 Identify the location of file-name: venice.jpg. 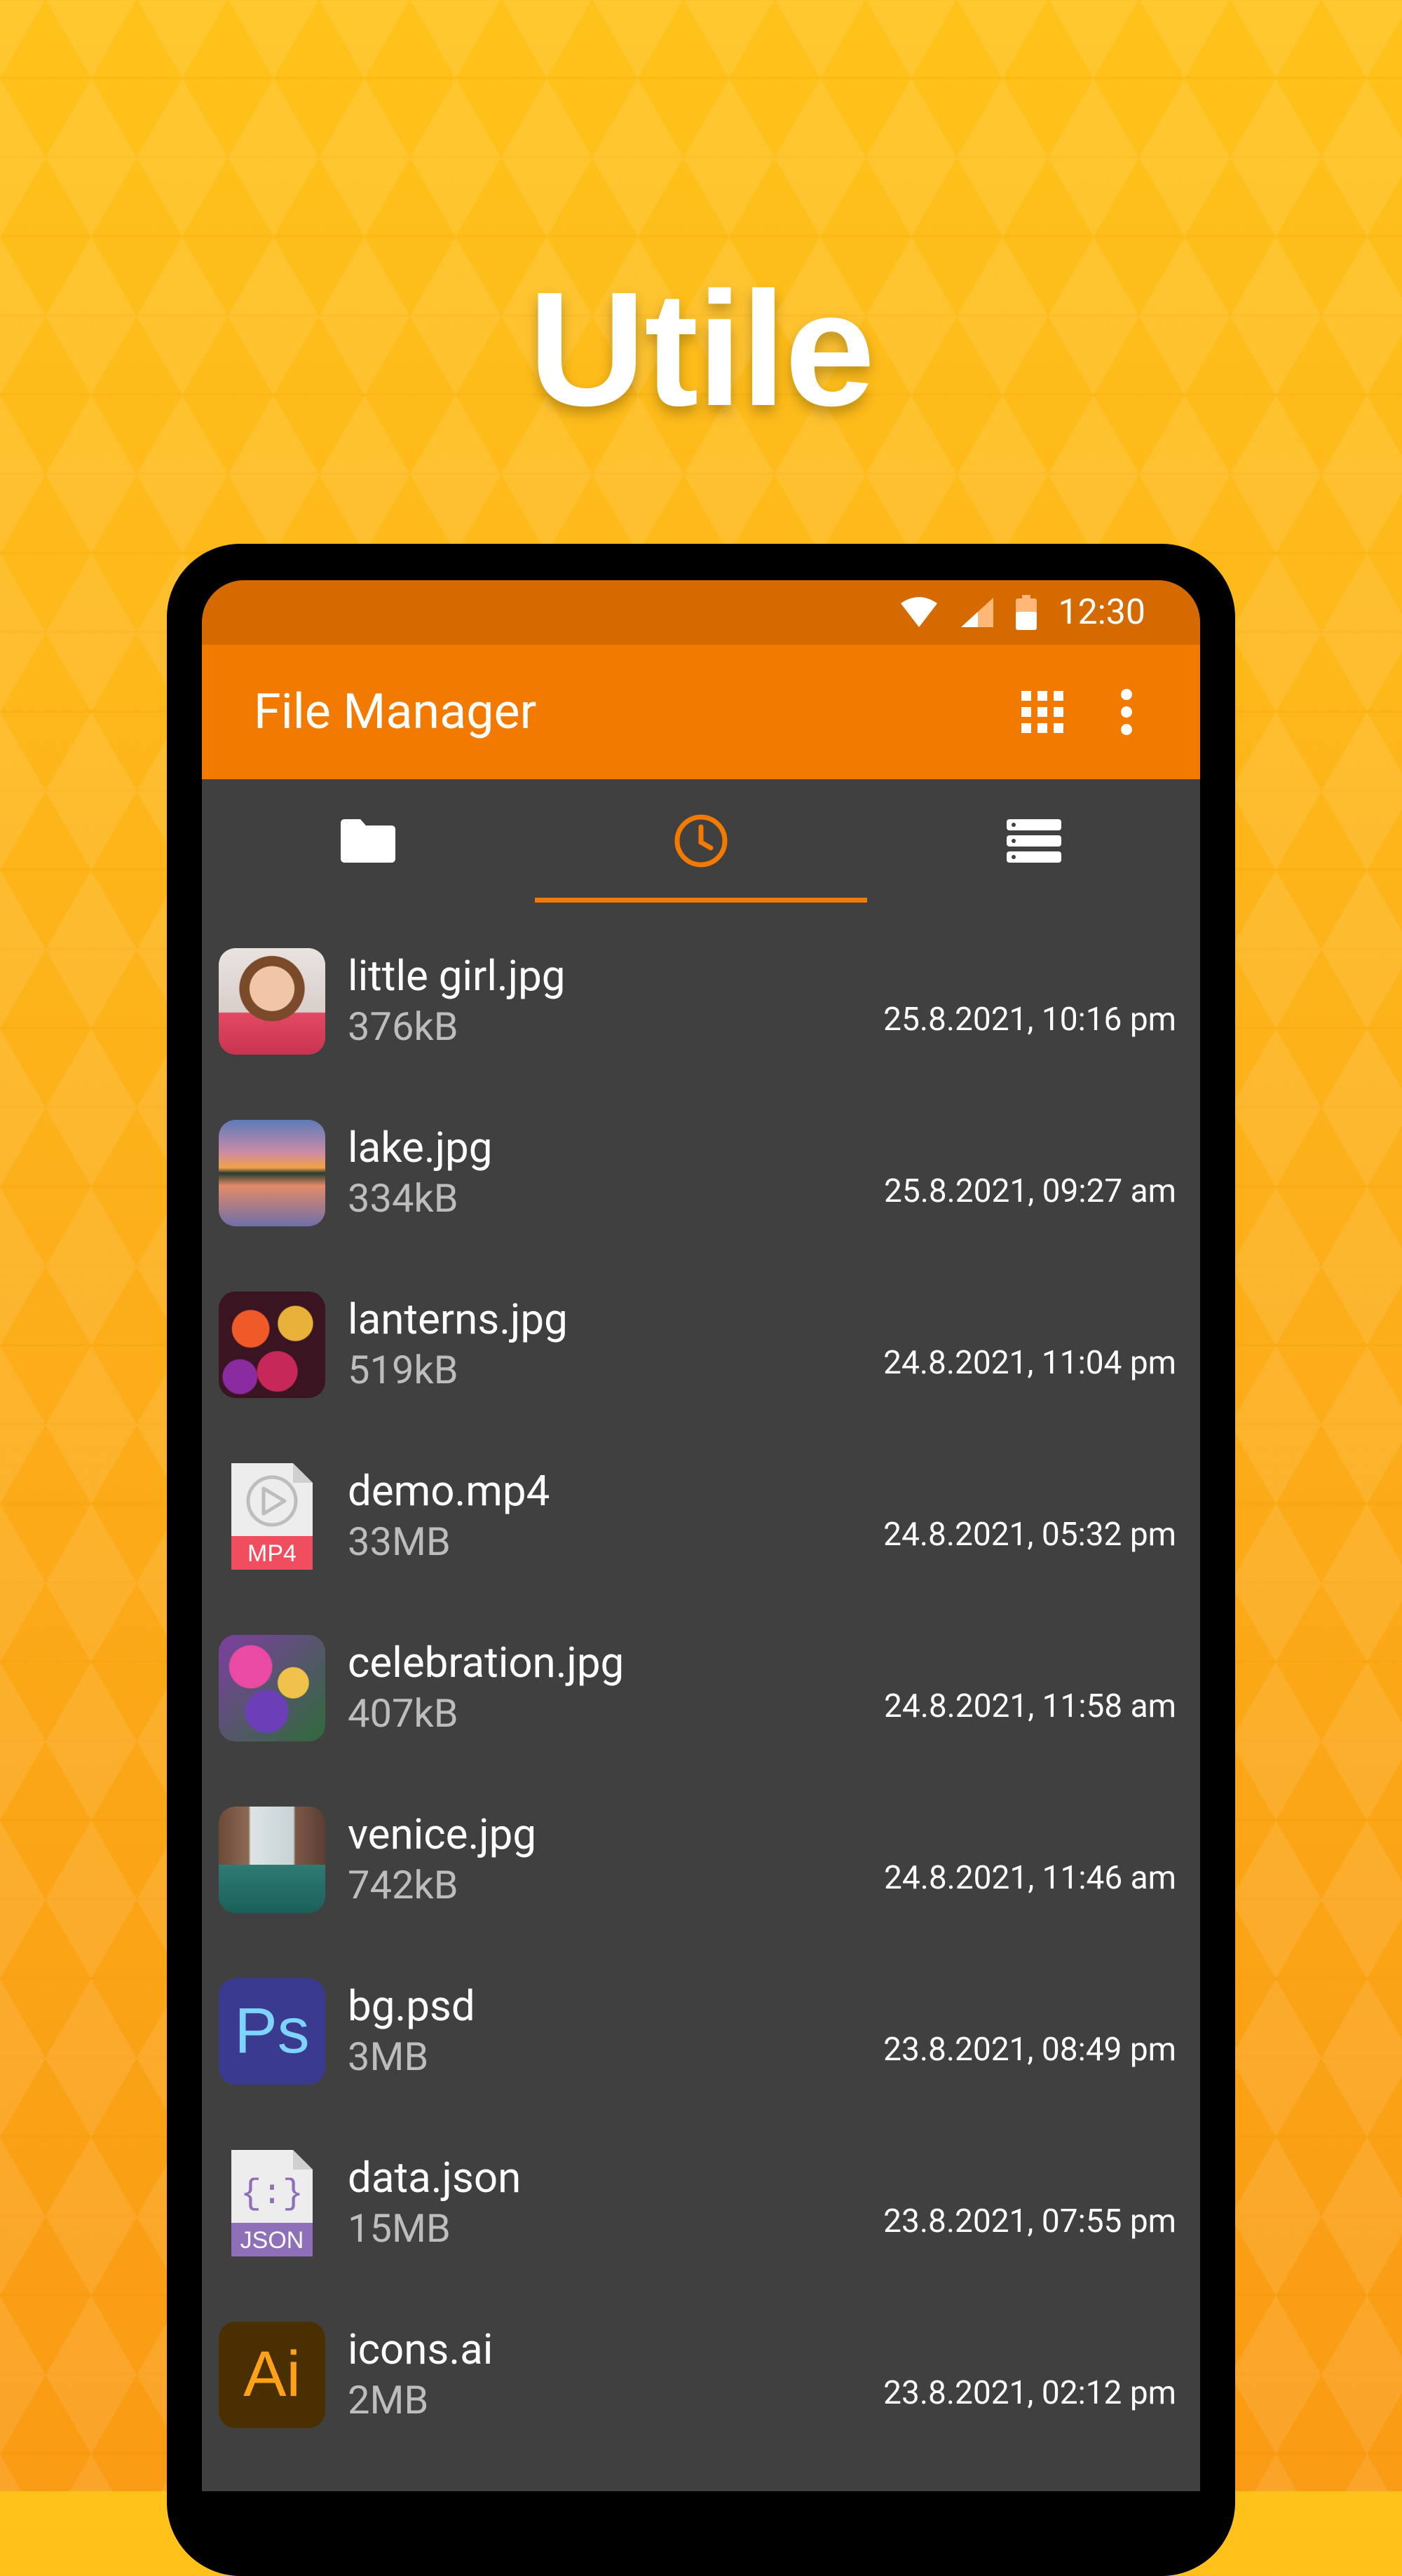
(442, 1834).